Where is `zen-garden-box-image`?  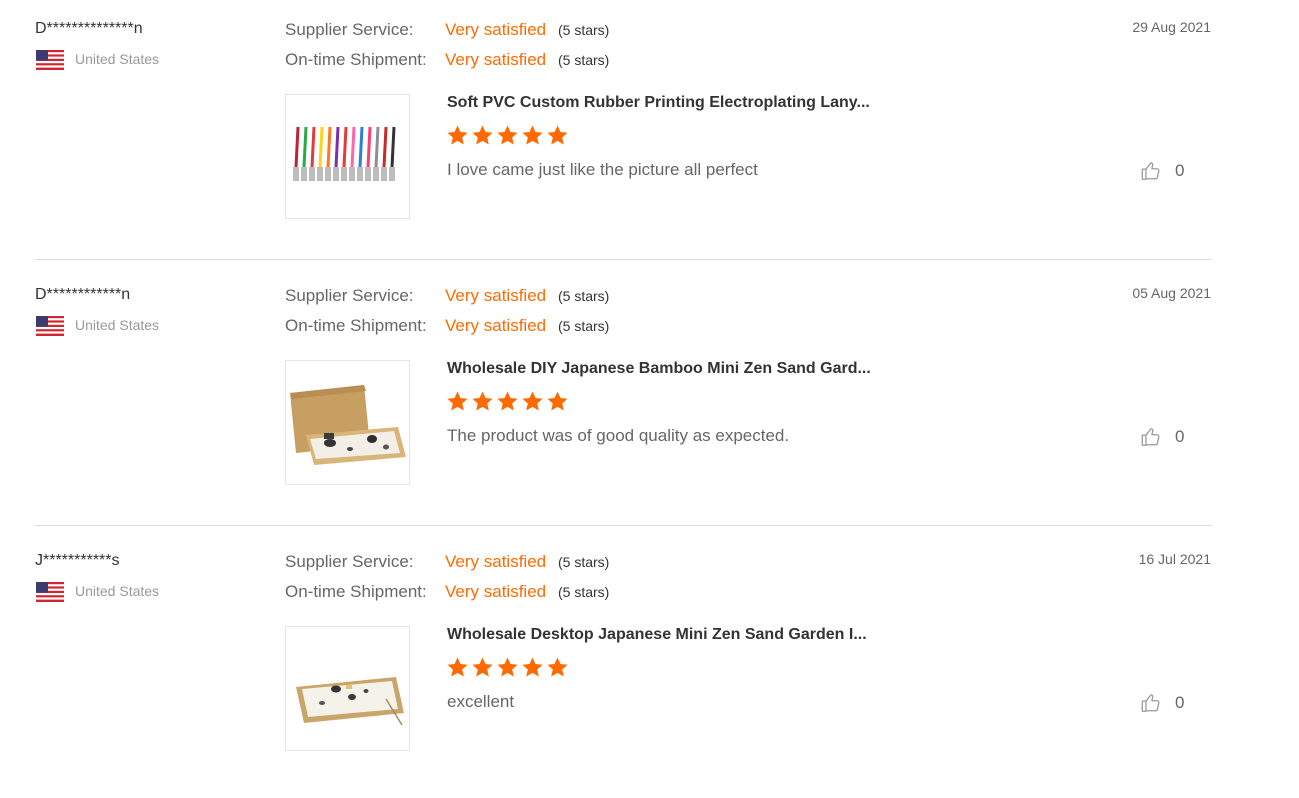
zen-garden-box-image is located at coordinates (348, 425).